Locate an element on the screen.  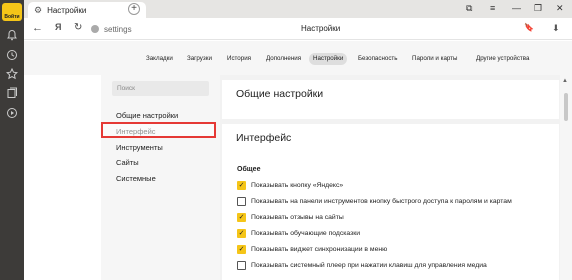
interface-title: Интерфейс is located at coordinates (264, 138).